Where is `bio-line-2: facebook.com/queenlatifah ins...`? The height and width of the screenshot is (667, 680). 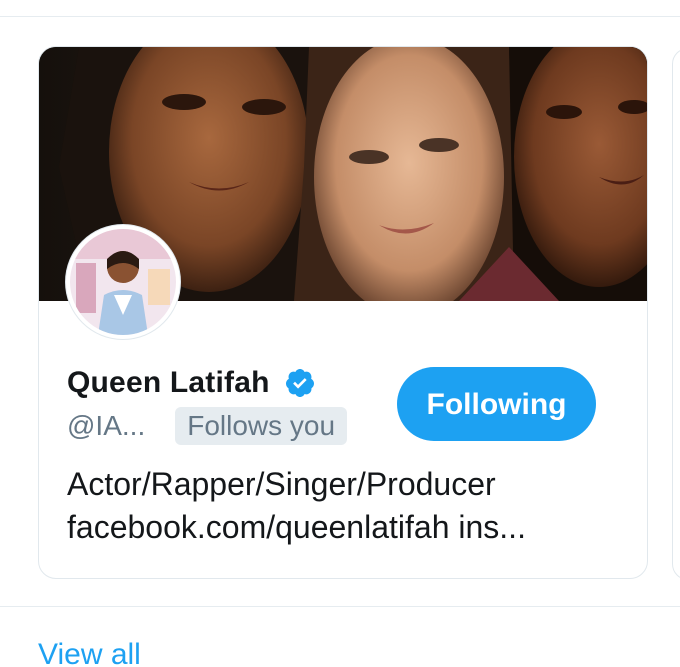
bio-line-2: facebook.com/queenlatifah ins... is located at coordinates (347, 527).